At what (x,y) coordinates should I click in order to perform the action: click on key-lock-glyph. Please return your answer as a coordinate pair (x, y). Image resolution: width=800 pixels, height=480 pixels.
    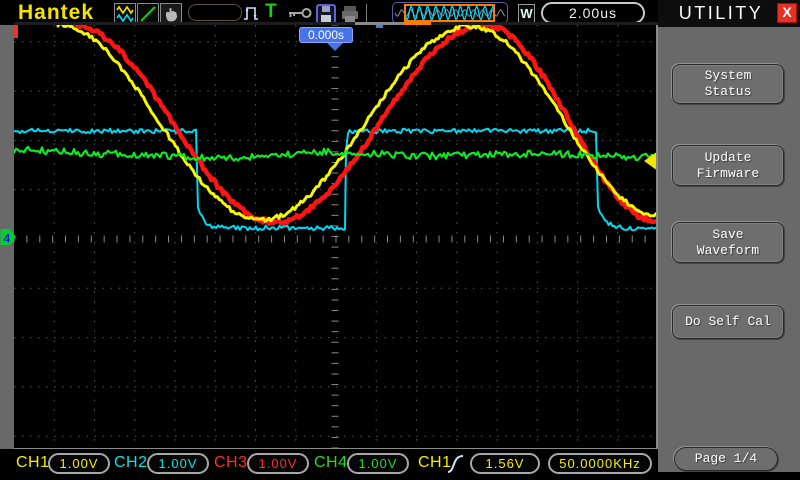
    Looking at the image, I should click on (300, 13).